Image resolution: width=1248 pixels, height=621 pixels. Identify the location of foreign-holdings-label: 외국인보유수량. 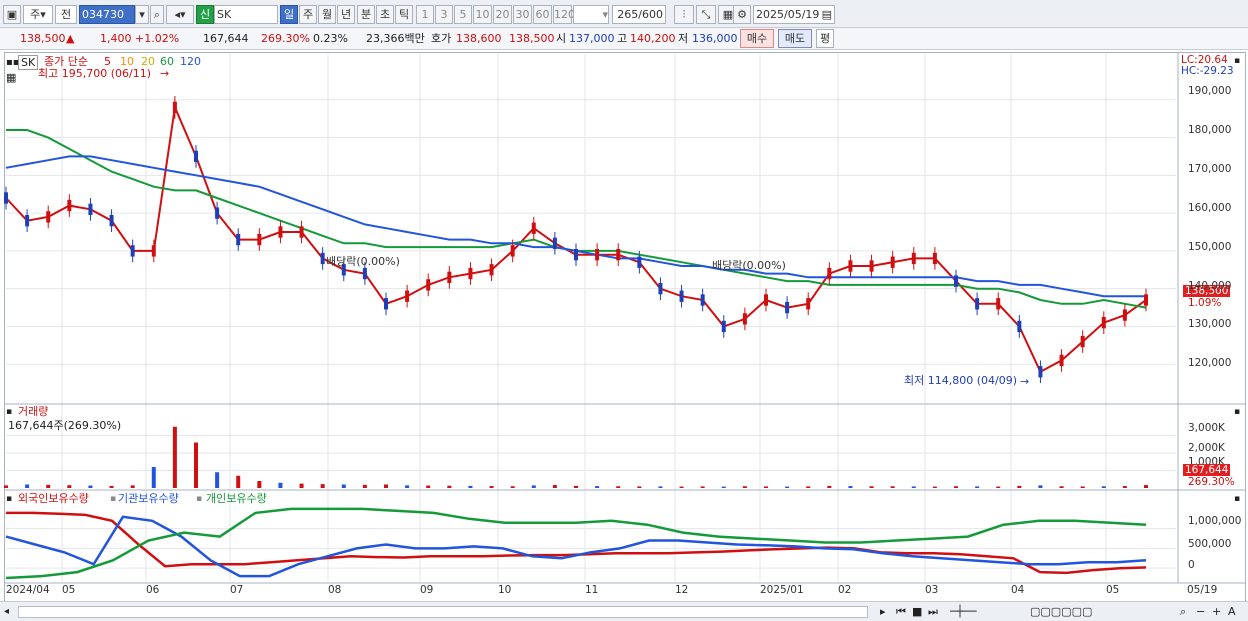
(53, 498).